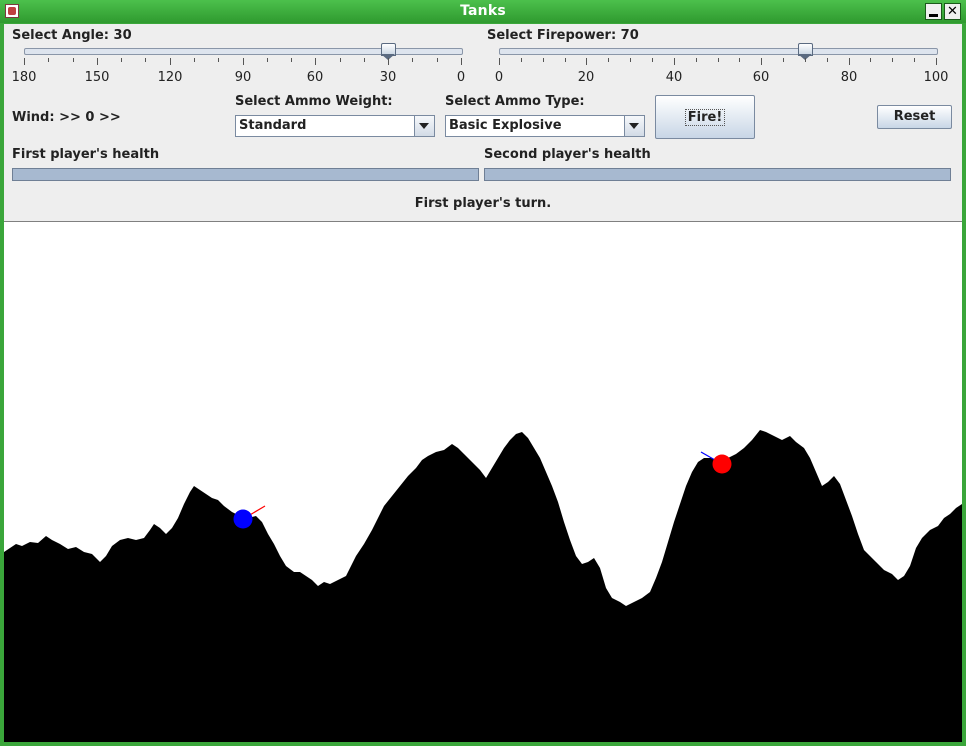 This screenshot has width=966, height=746. What do you see at coordinates (483, 203) in the screenshot?
I see `turn-status: First player's turn.` at bounding box center [483, 203].